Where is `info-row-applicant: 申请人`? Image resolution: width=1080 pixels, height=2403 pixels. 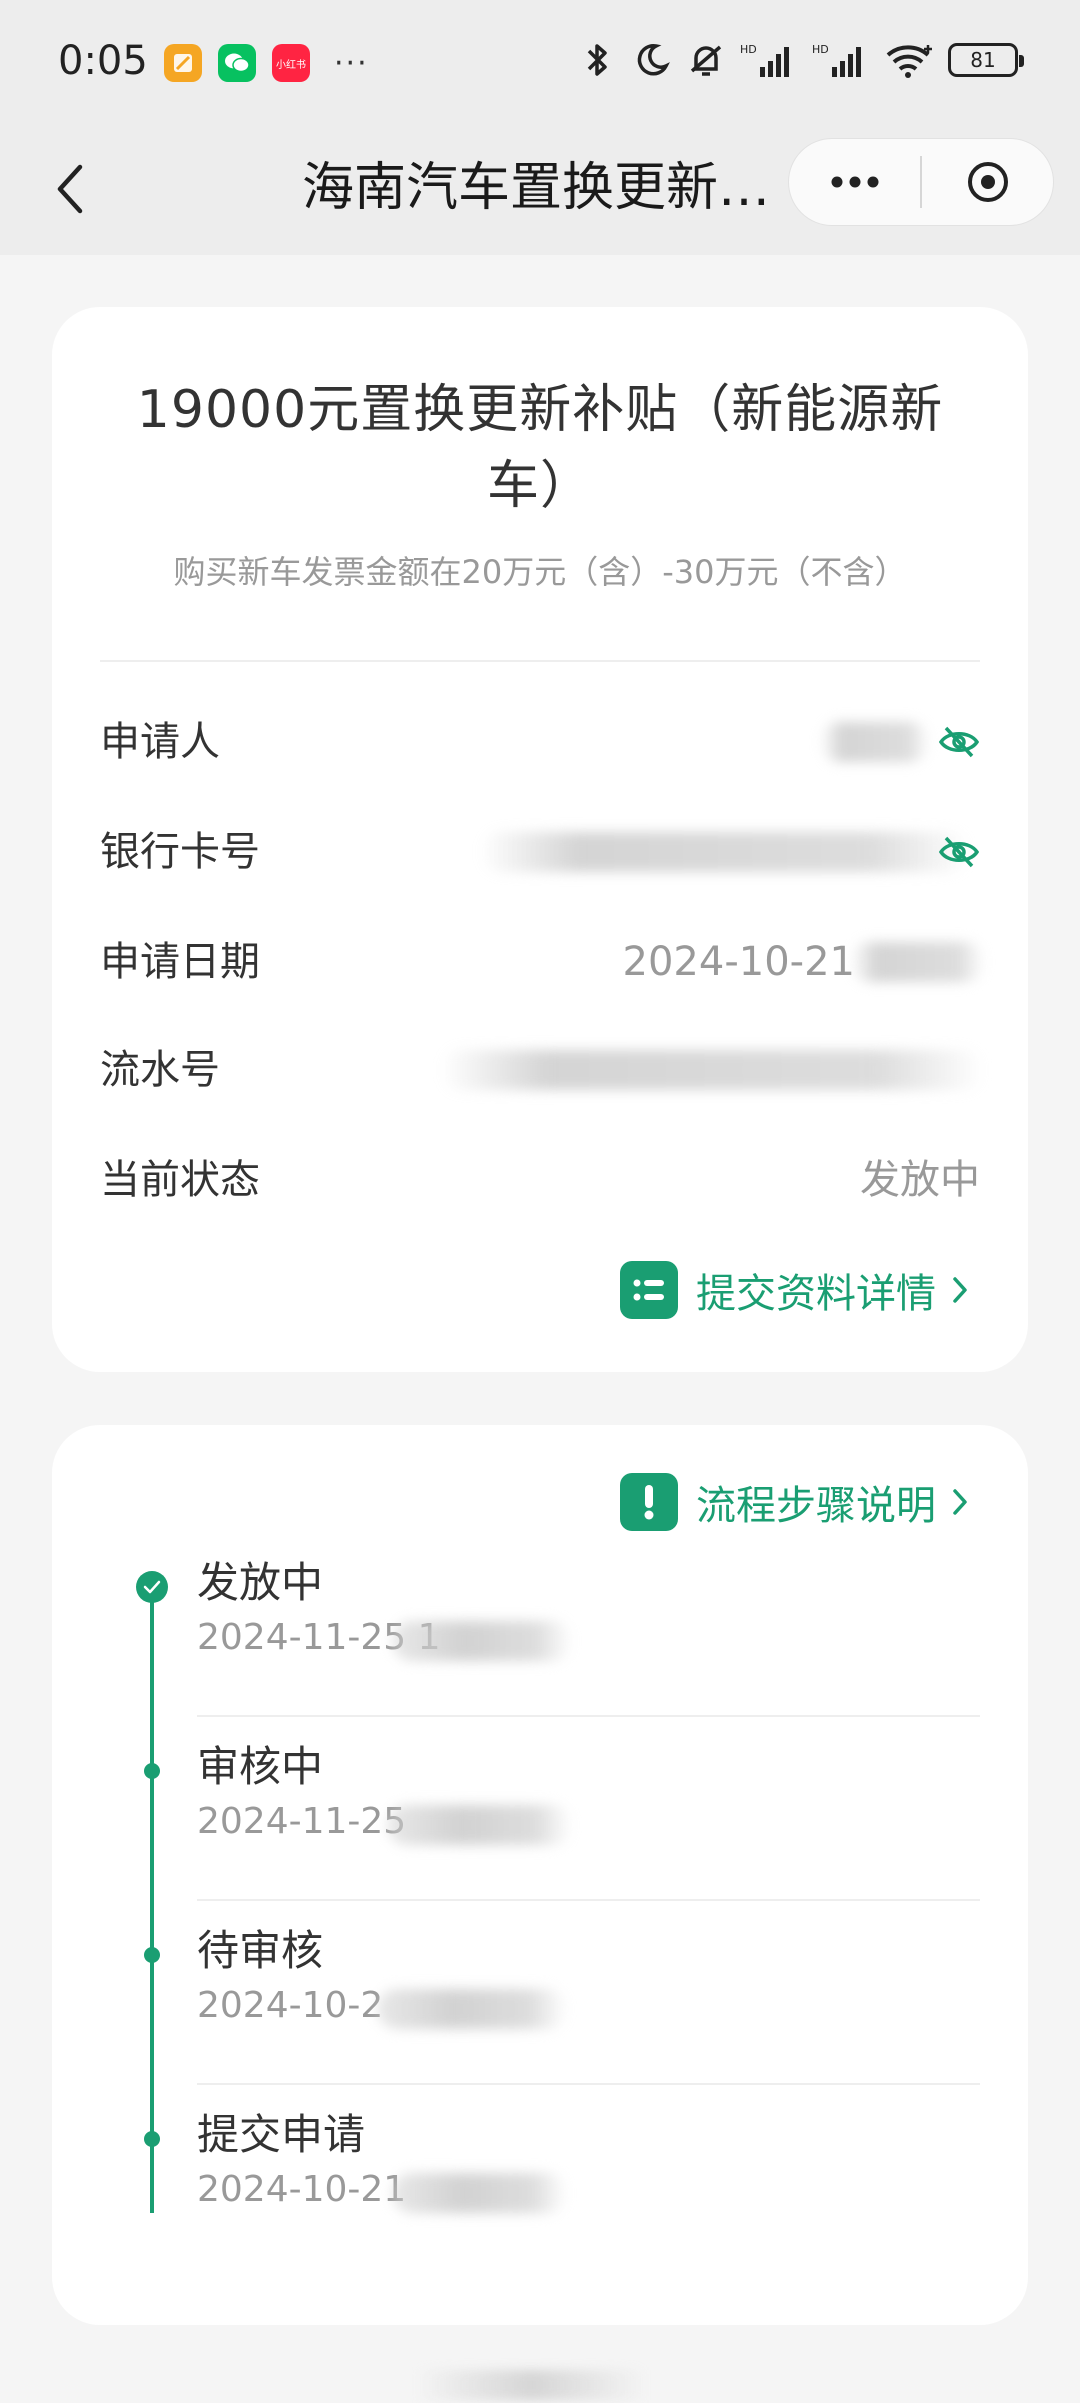
info-row-applicant: 申请人 is located at coordinates (540, 742).